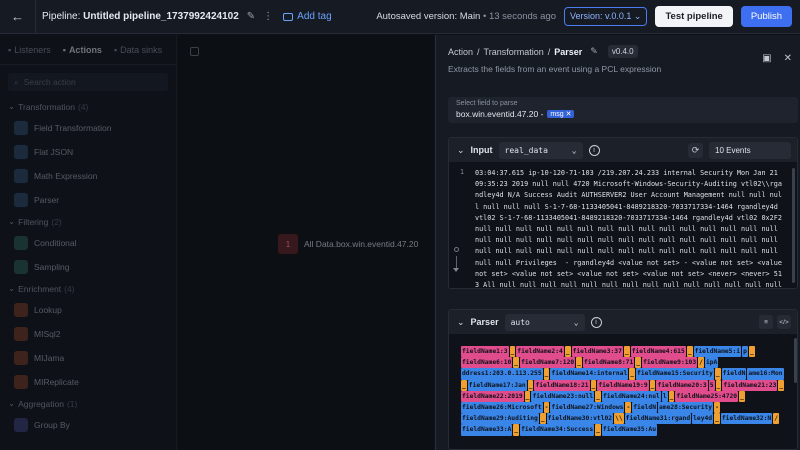 This screenshot has width=800, height=450. Describe the element at coordinates (711, 385) in the screenshot. I see `field-token: 5` at that location.